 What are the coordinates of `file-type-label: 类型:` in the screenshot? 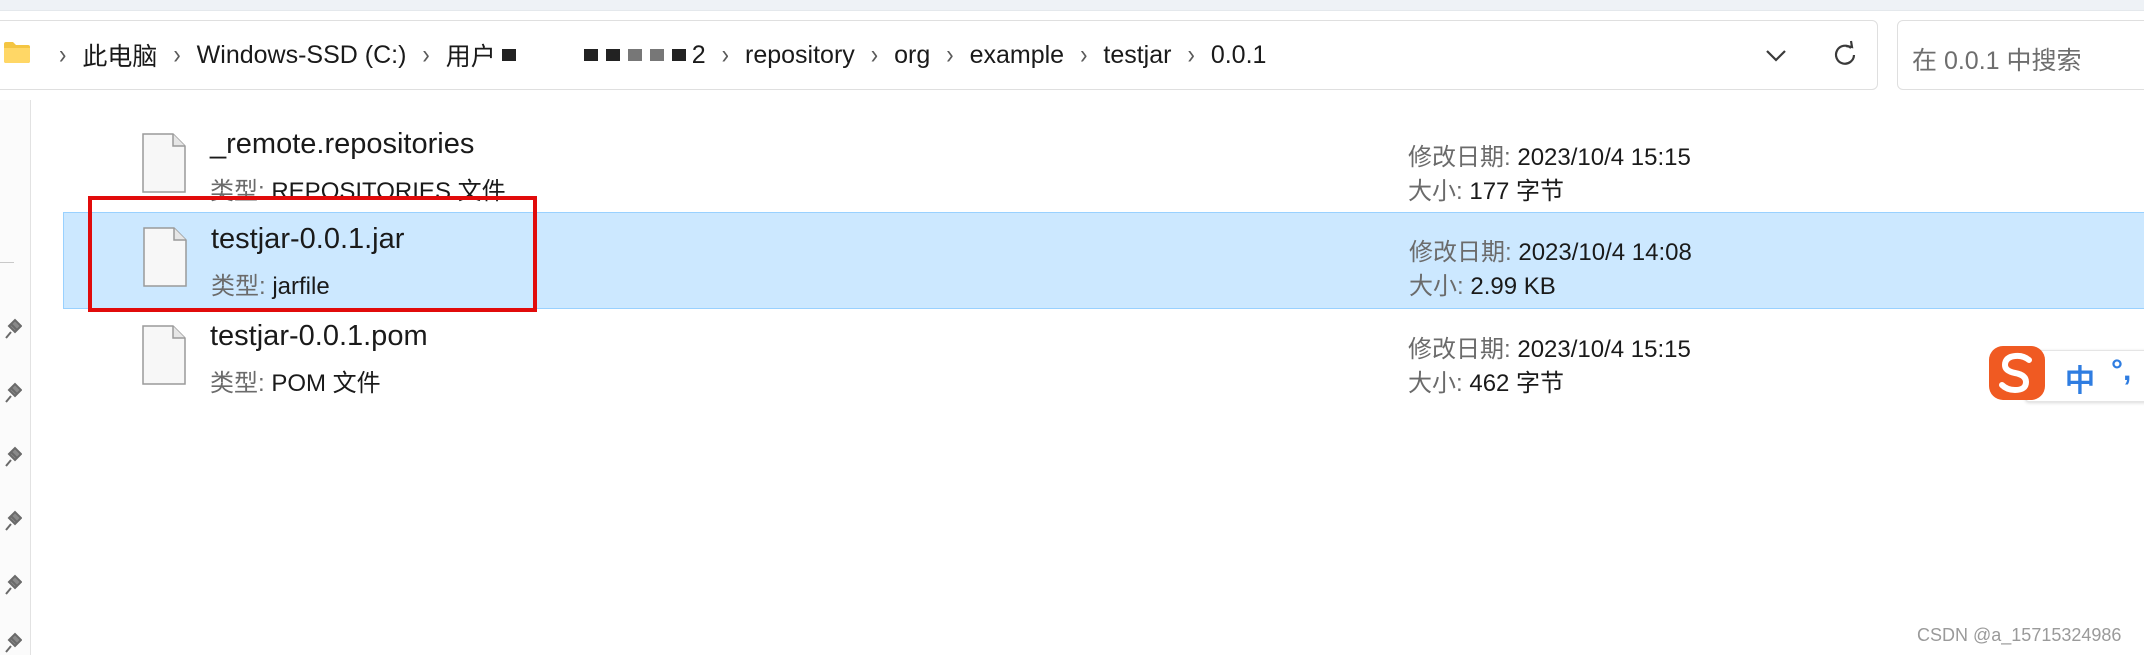 It's located at (237, 383).